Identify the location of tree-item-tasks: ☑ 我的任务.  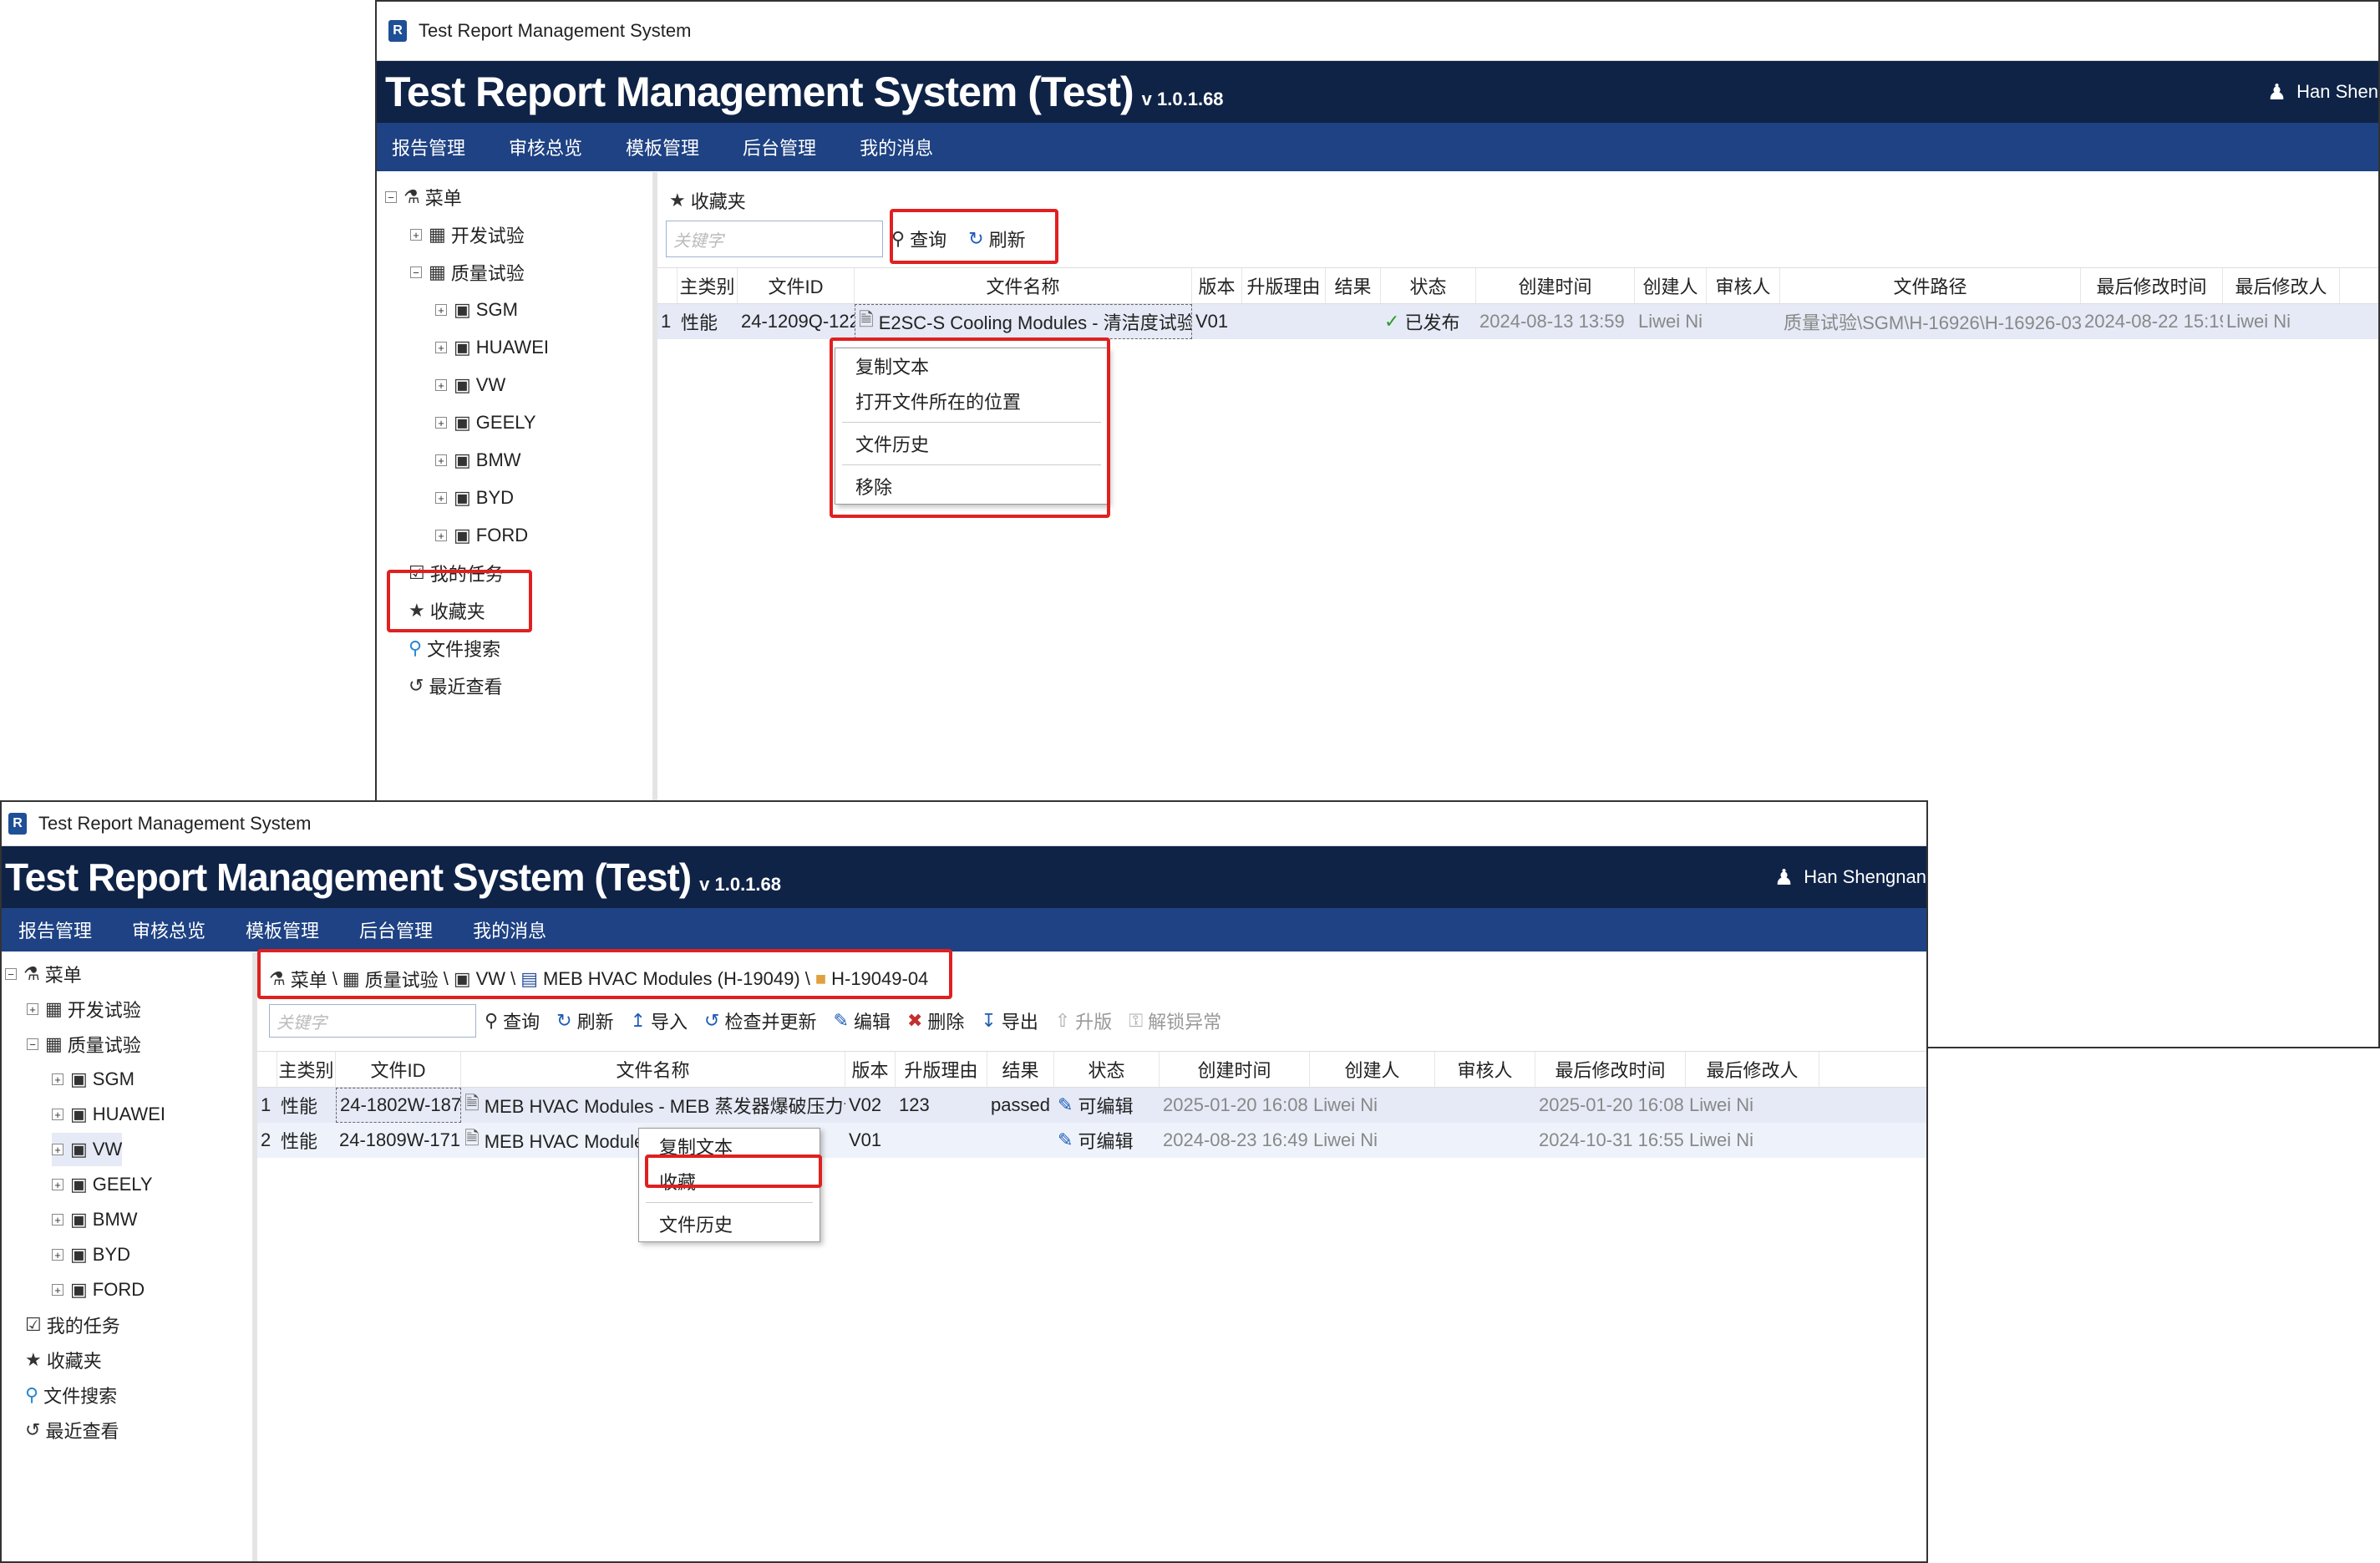
(72, 1325).